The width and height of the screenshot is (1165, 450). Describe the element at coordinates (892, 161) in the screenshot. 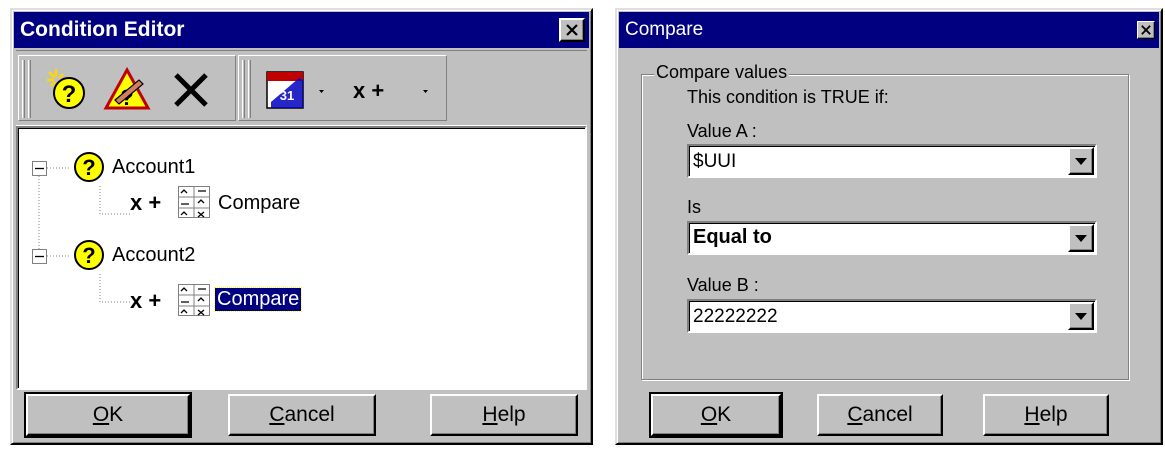

I see `value-a-combobox: $UUI` at that location.